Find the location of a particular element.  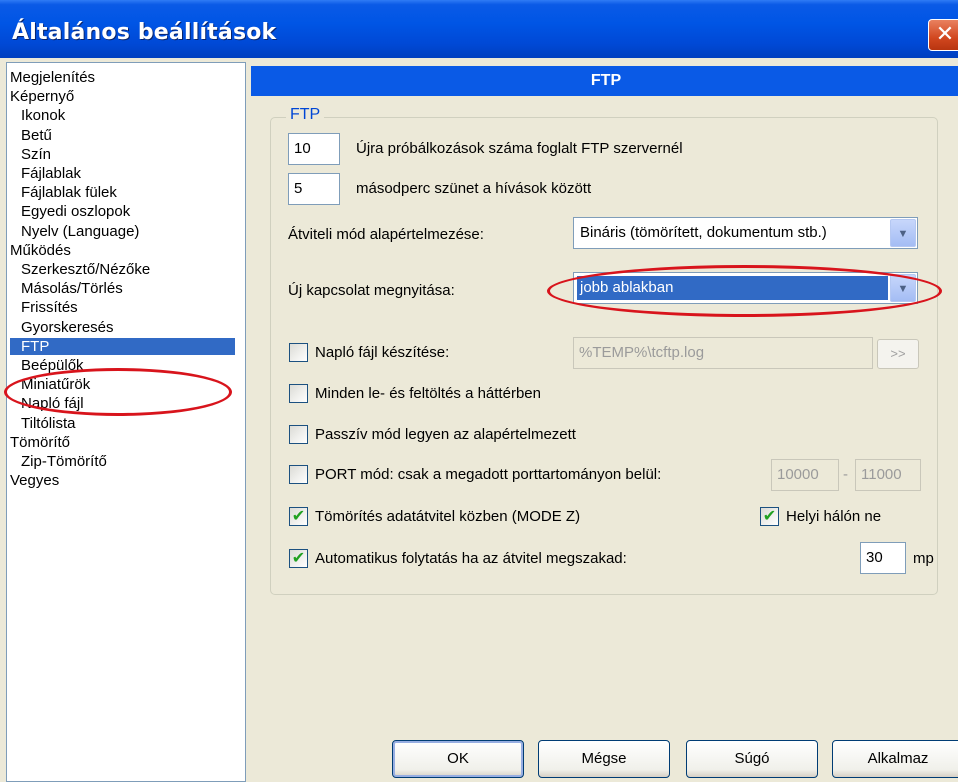

new-connection-select: jobb ablakban ▼ is located at coordinates (745, 288).